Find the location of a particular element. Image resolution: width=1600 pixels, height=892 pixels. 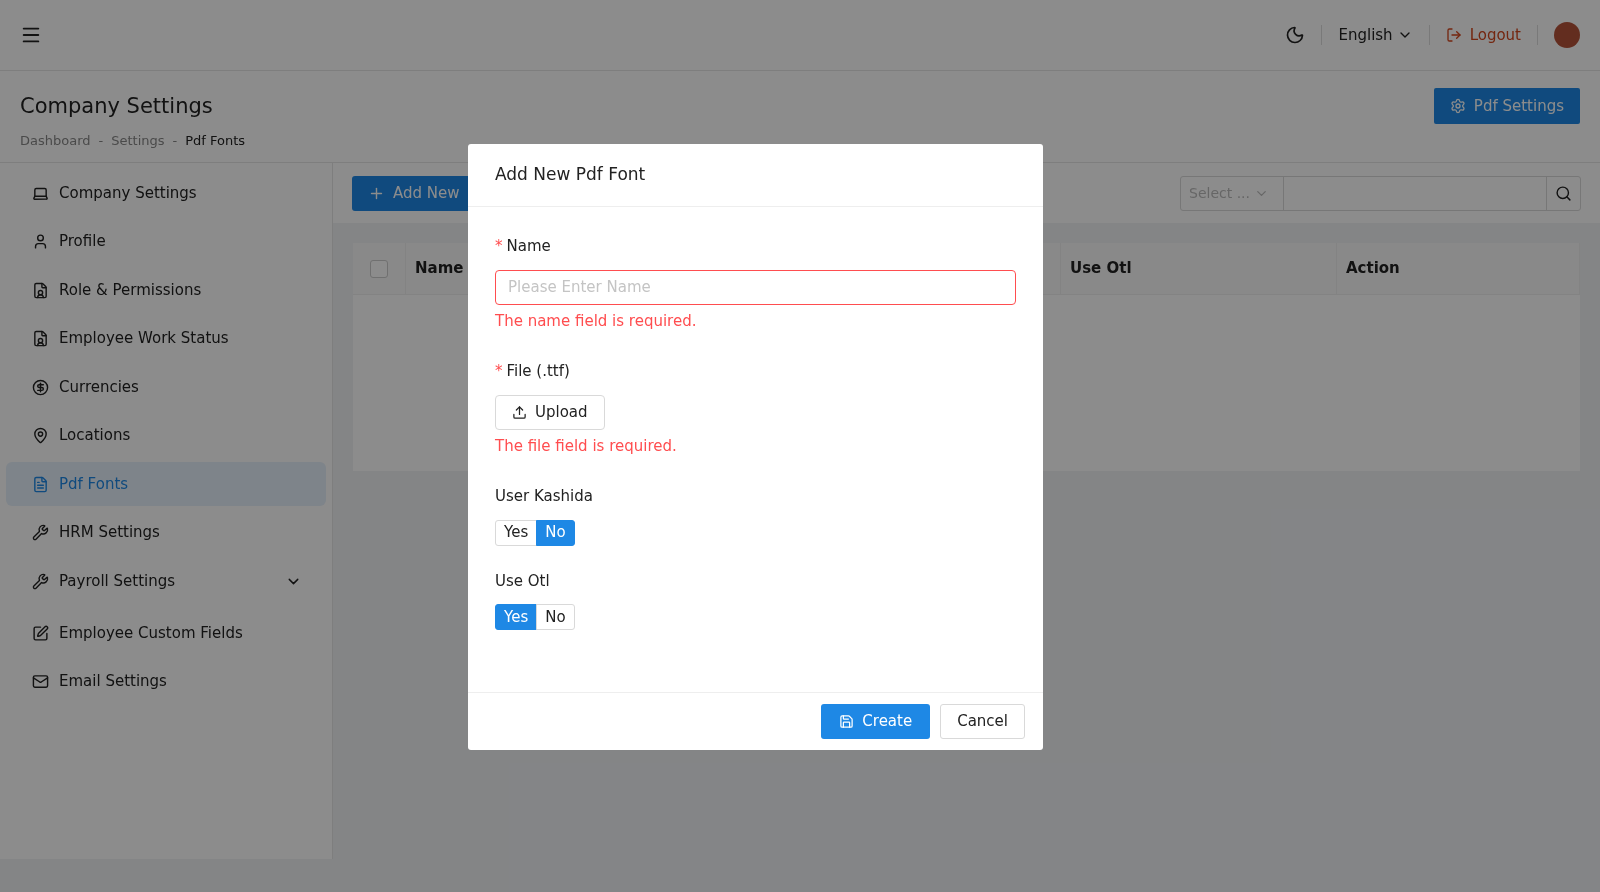

sidebar-item: HRM Settings is located at coordinates (166, 532).